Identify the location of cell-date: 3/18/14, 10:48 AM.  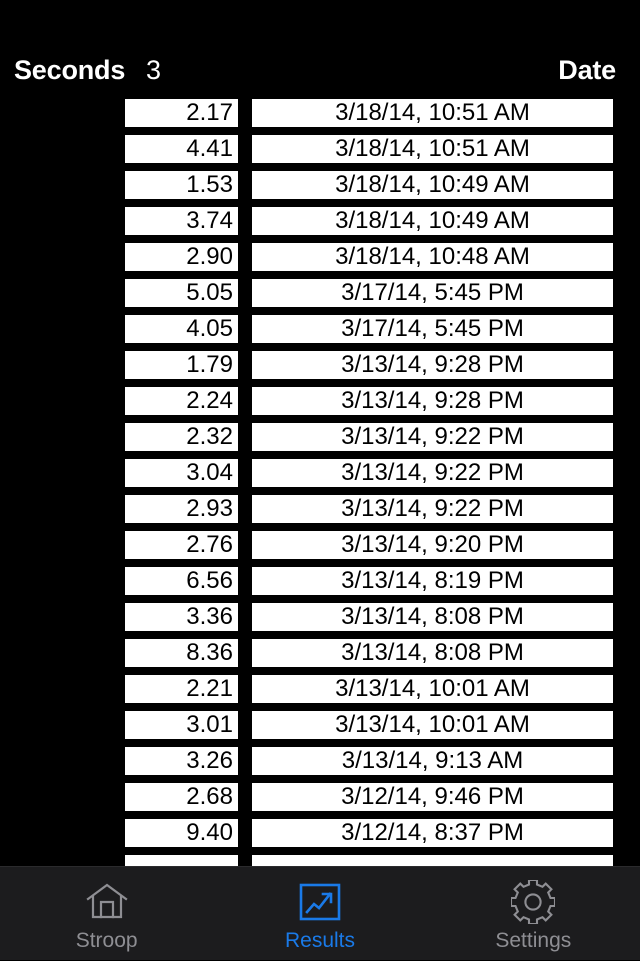
(432, 257).